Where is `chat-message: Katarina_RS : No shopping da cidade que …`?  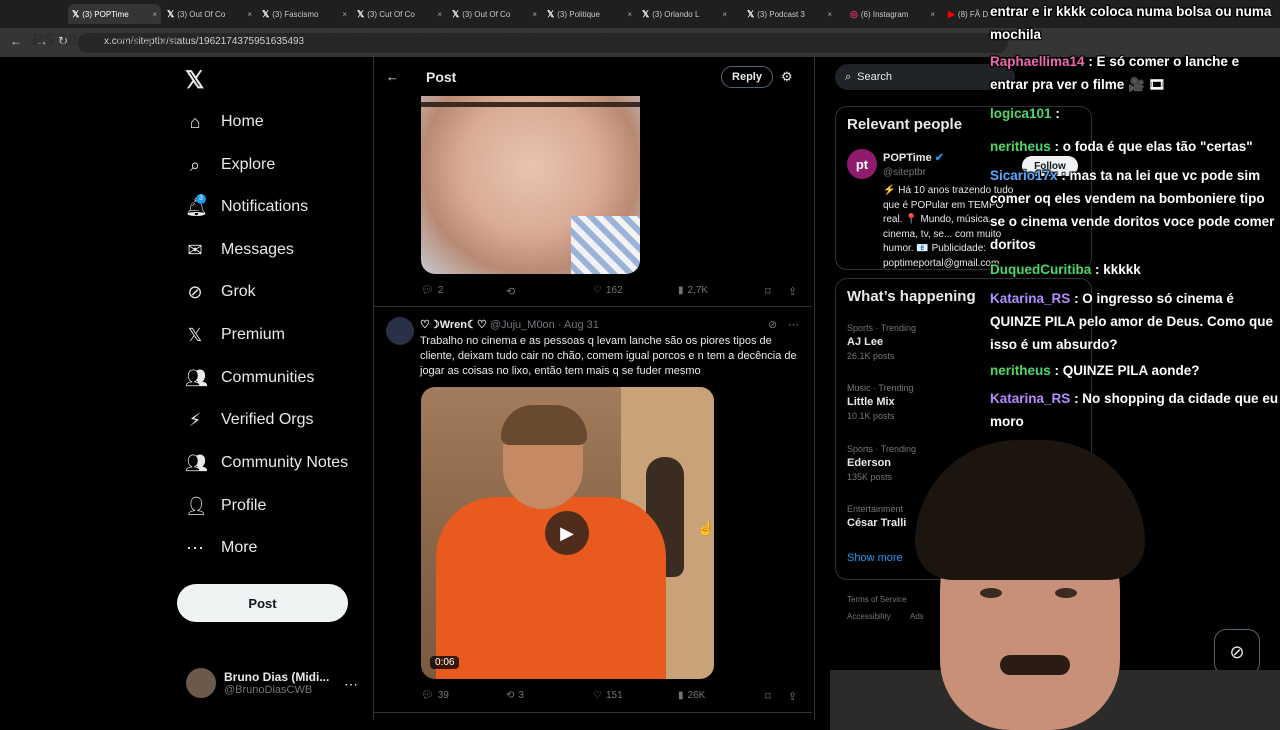 chat-message: Katarina_RS : No shopping da cidade que … is located at coordinates (1134, 410).